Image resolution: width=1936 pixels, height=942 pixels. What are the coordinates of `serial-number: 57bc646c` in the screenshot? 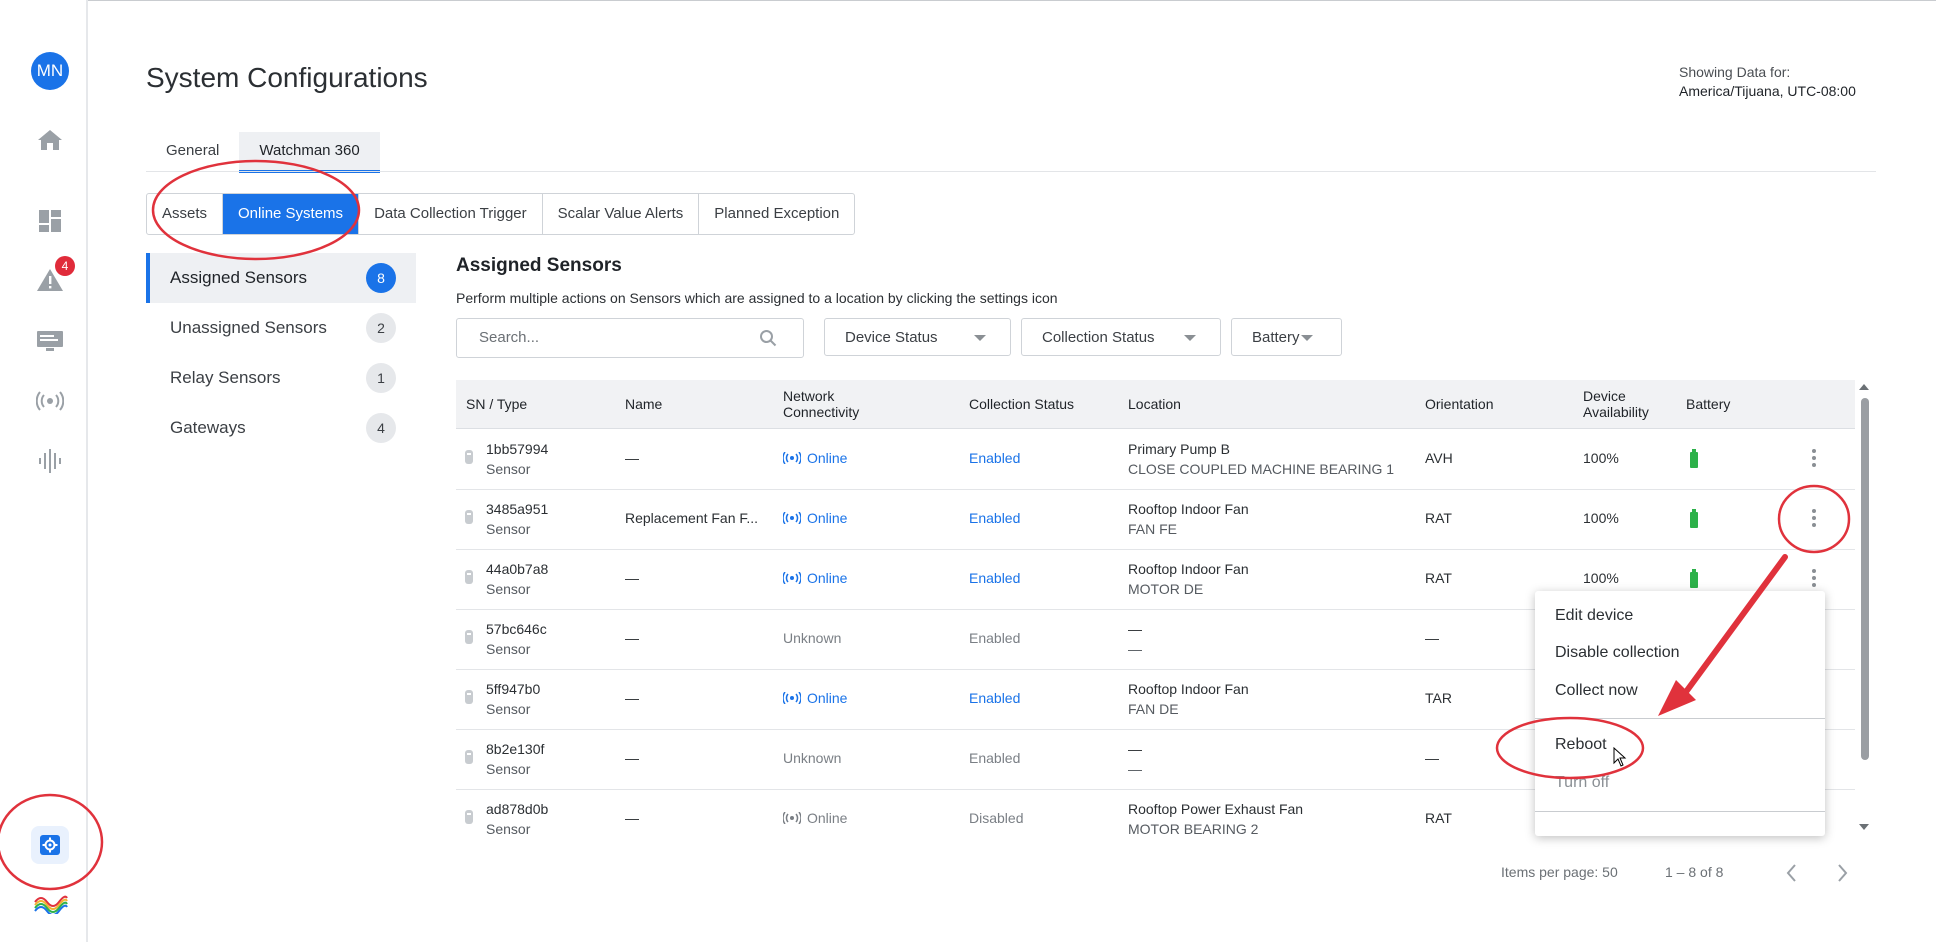 It's located at (516, 629).